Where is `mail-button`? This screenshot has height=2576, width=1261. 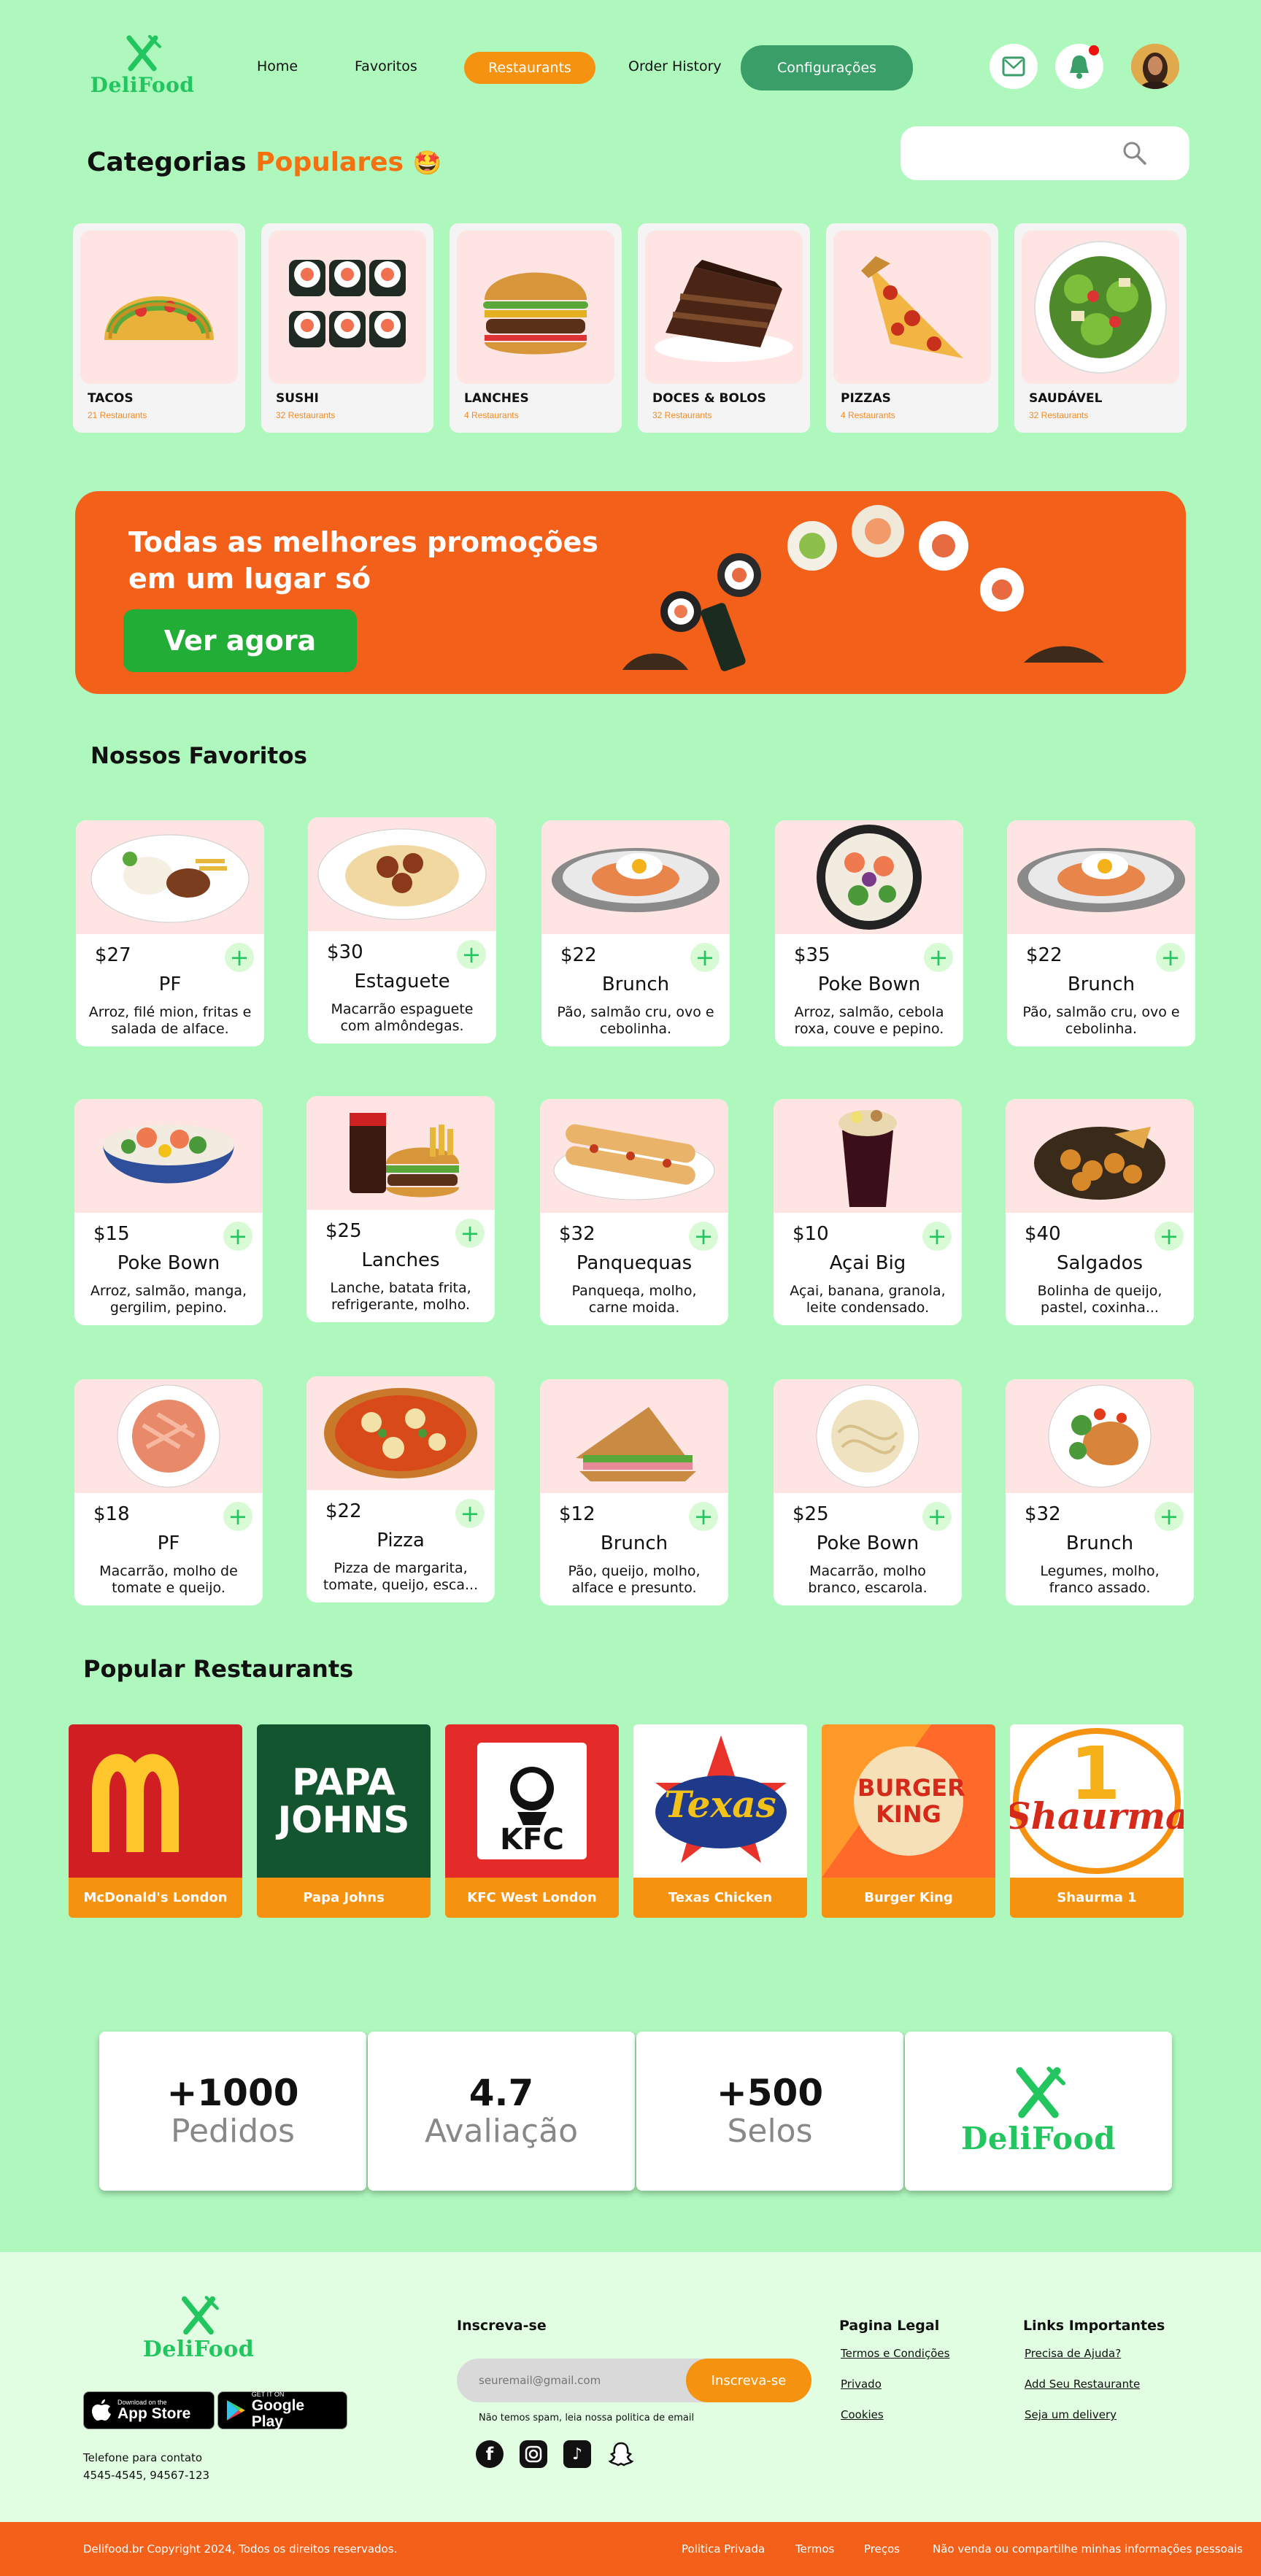
mail-button is located at coordinates (1014, 66).